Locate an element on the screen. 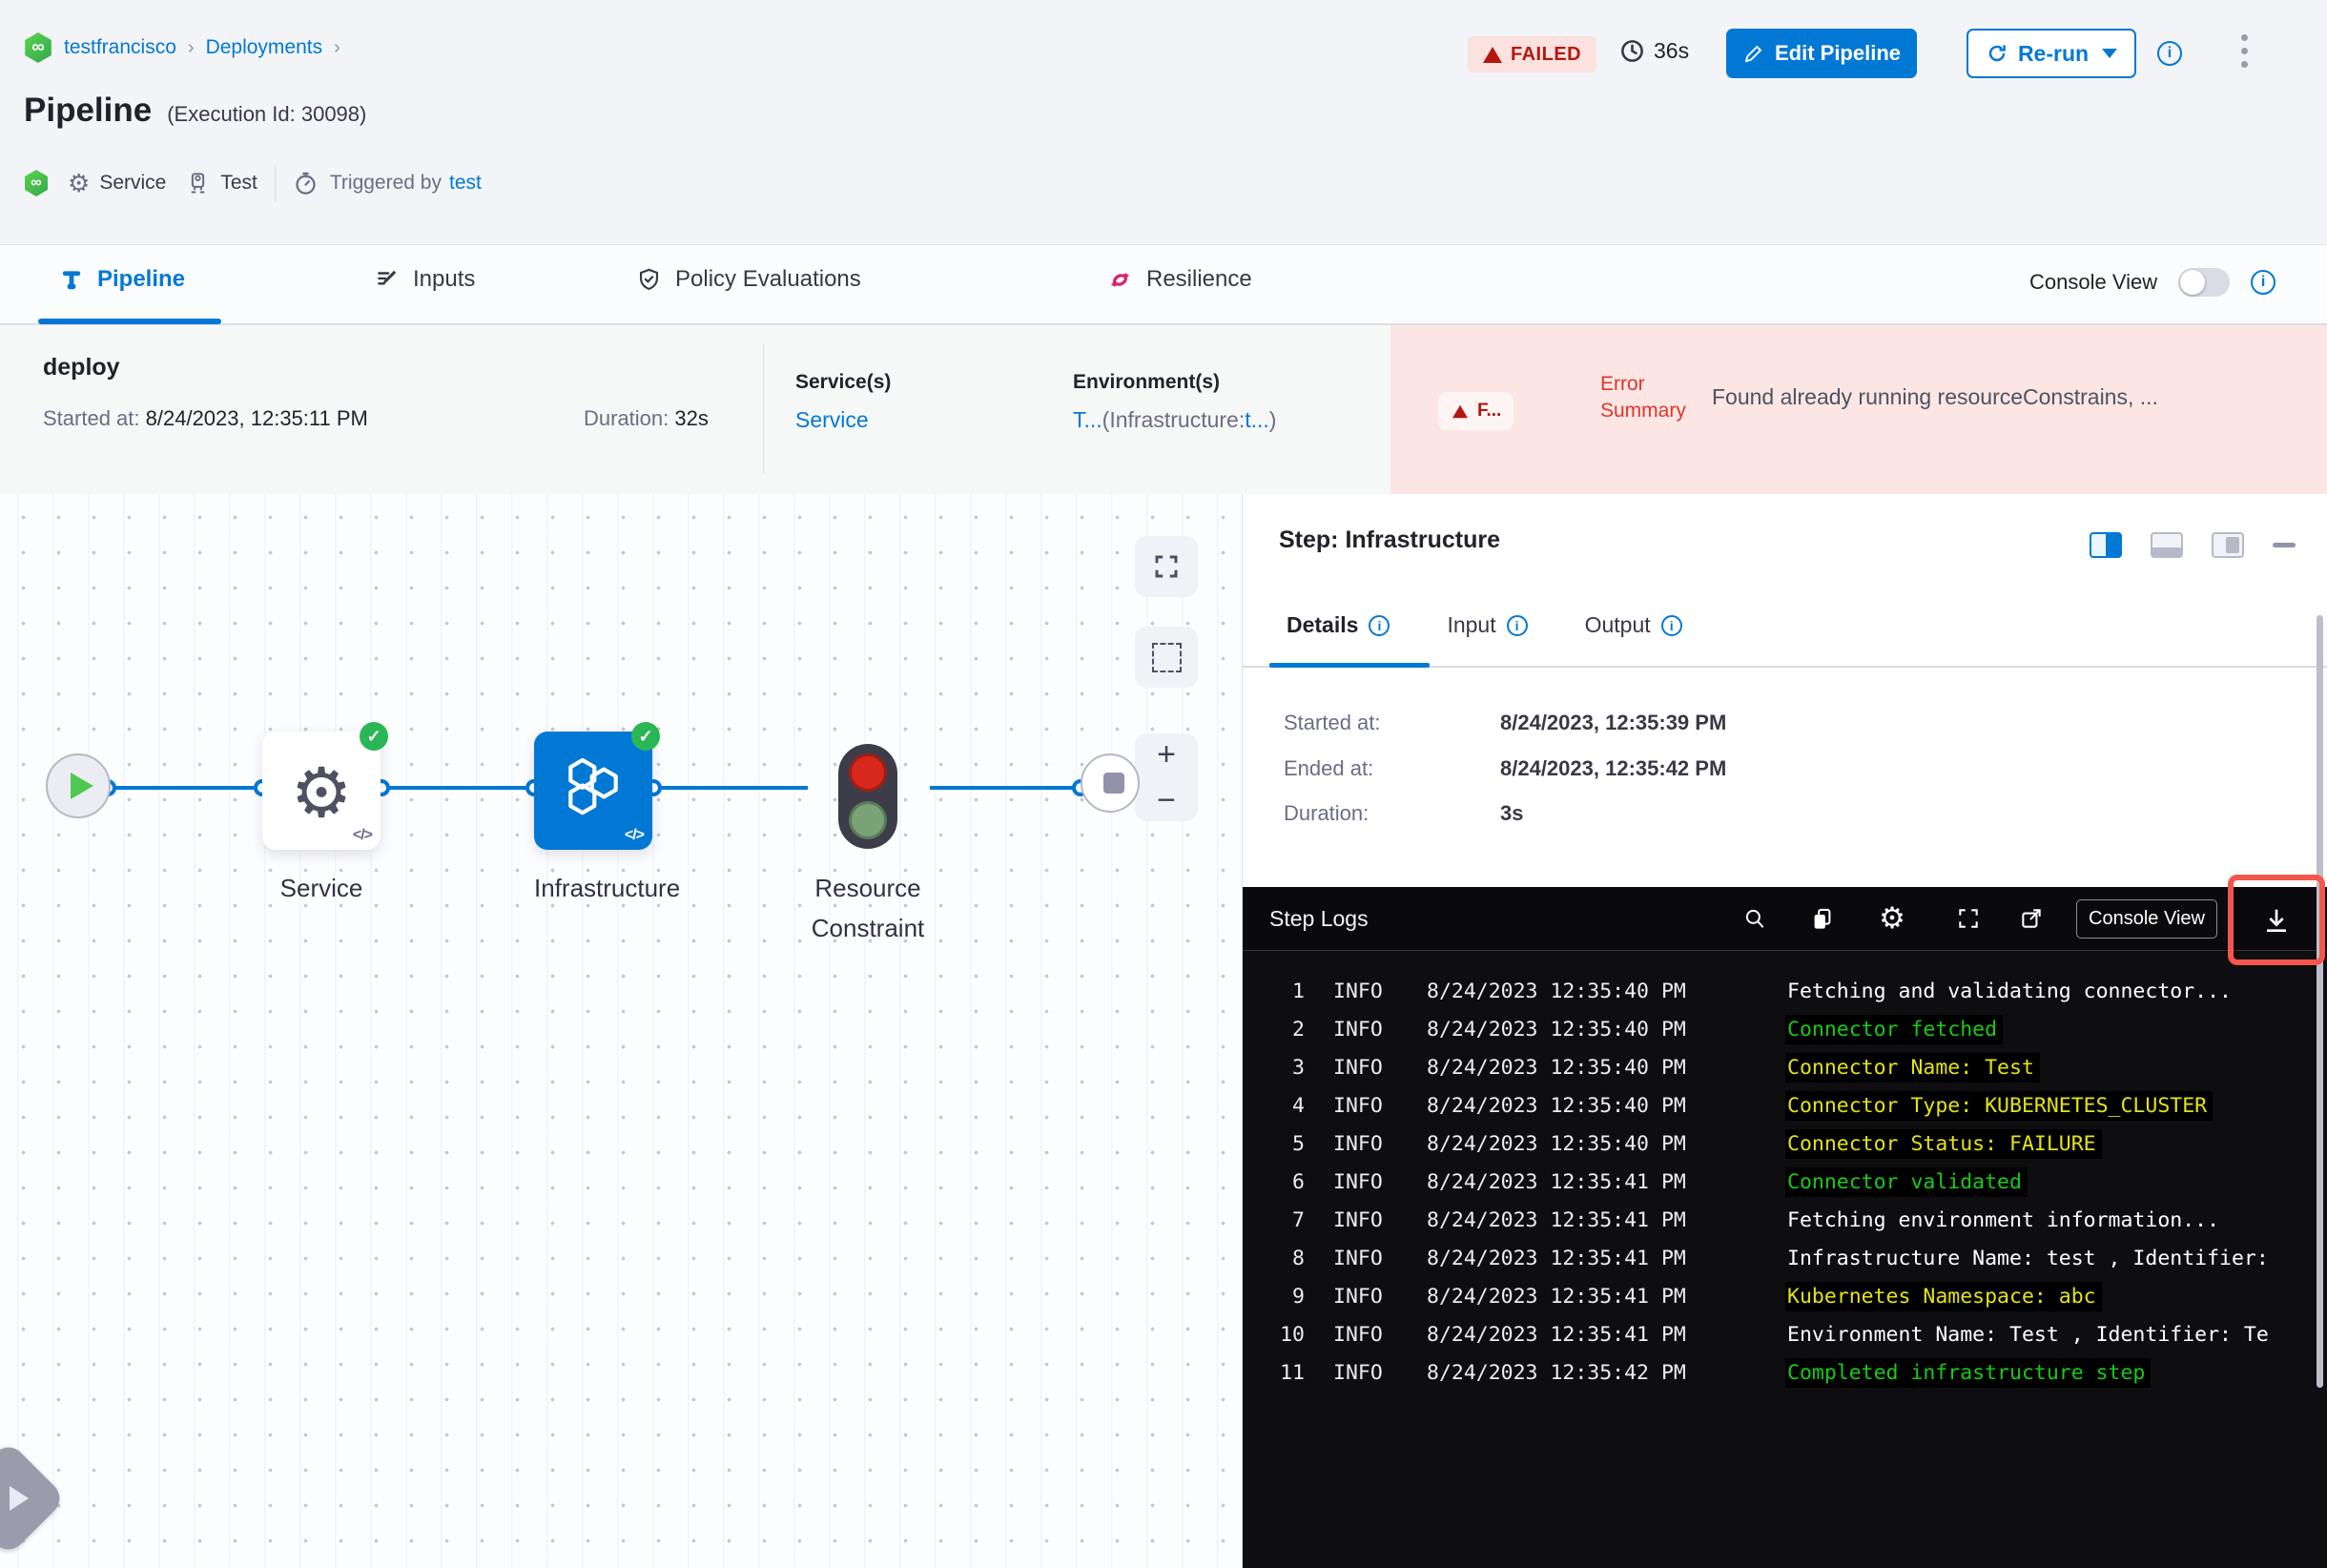 This screenshot has width=2327, height=1568. edit-pipeline-button: Edit Pipeline is located at coordinates (1821, 54).